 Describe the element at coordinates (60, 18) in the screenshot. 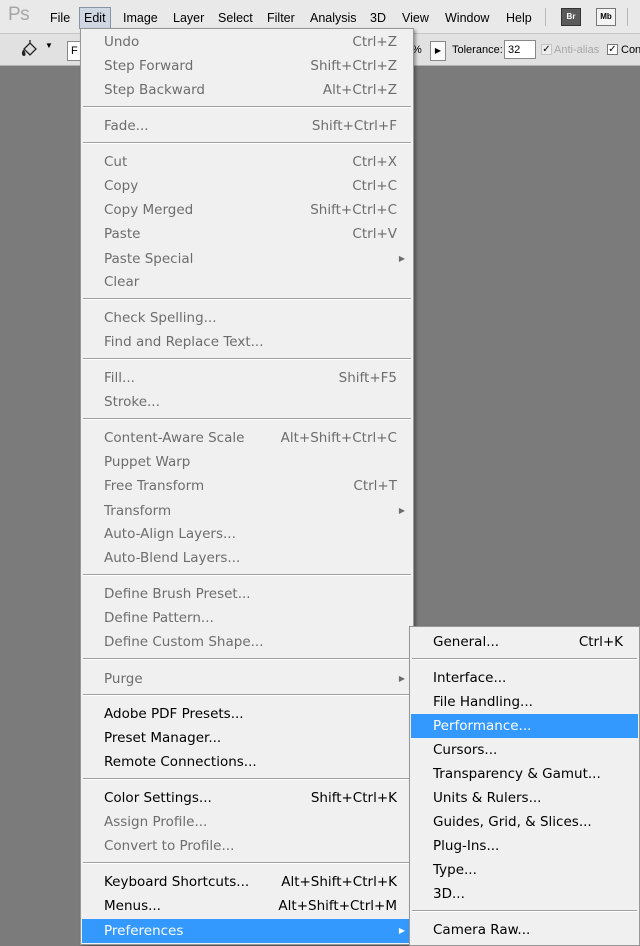

I see `menu-file: File` at that location.